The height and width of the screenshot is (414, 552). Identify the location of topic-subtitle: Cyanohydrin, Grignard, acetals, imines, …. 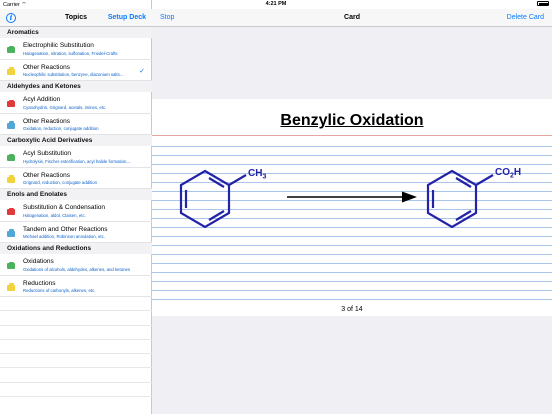
(65, 107).